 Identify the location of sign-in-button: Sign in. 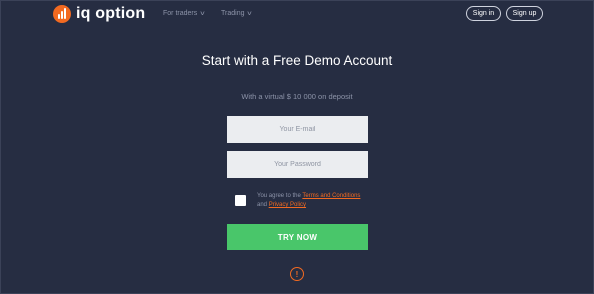
(483, 13).